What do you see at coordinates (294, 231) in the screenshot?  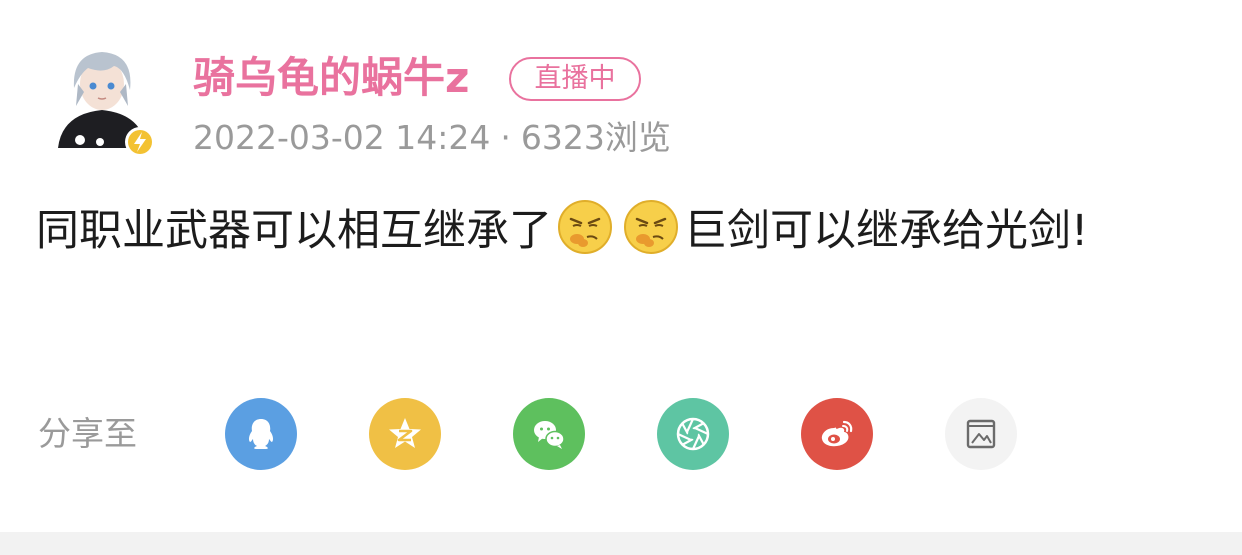 I see `post-text-part-1: 同职业武器可以相互继承了` at bounding box center [294, 231].